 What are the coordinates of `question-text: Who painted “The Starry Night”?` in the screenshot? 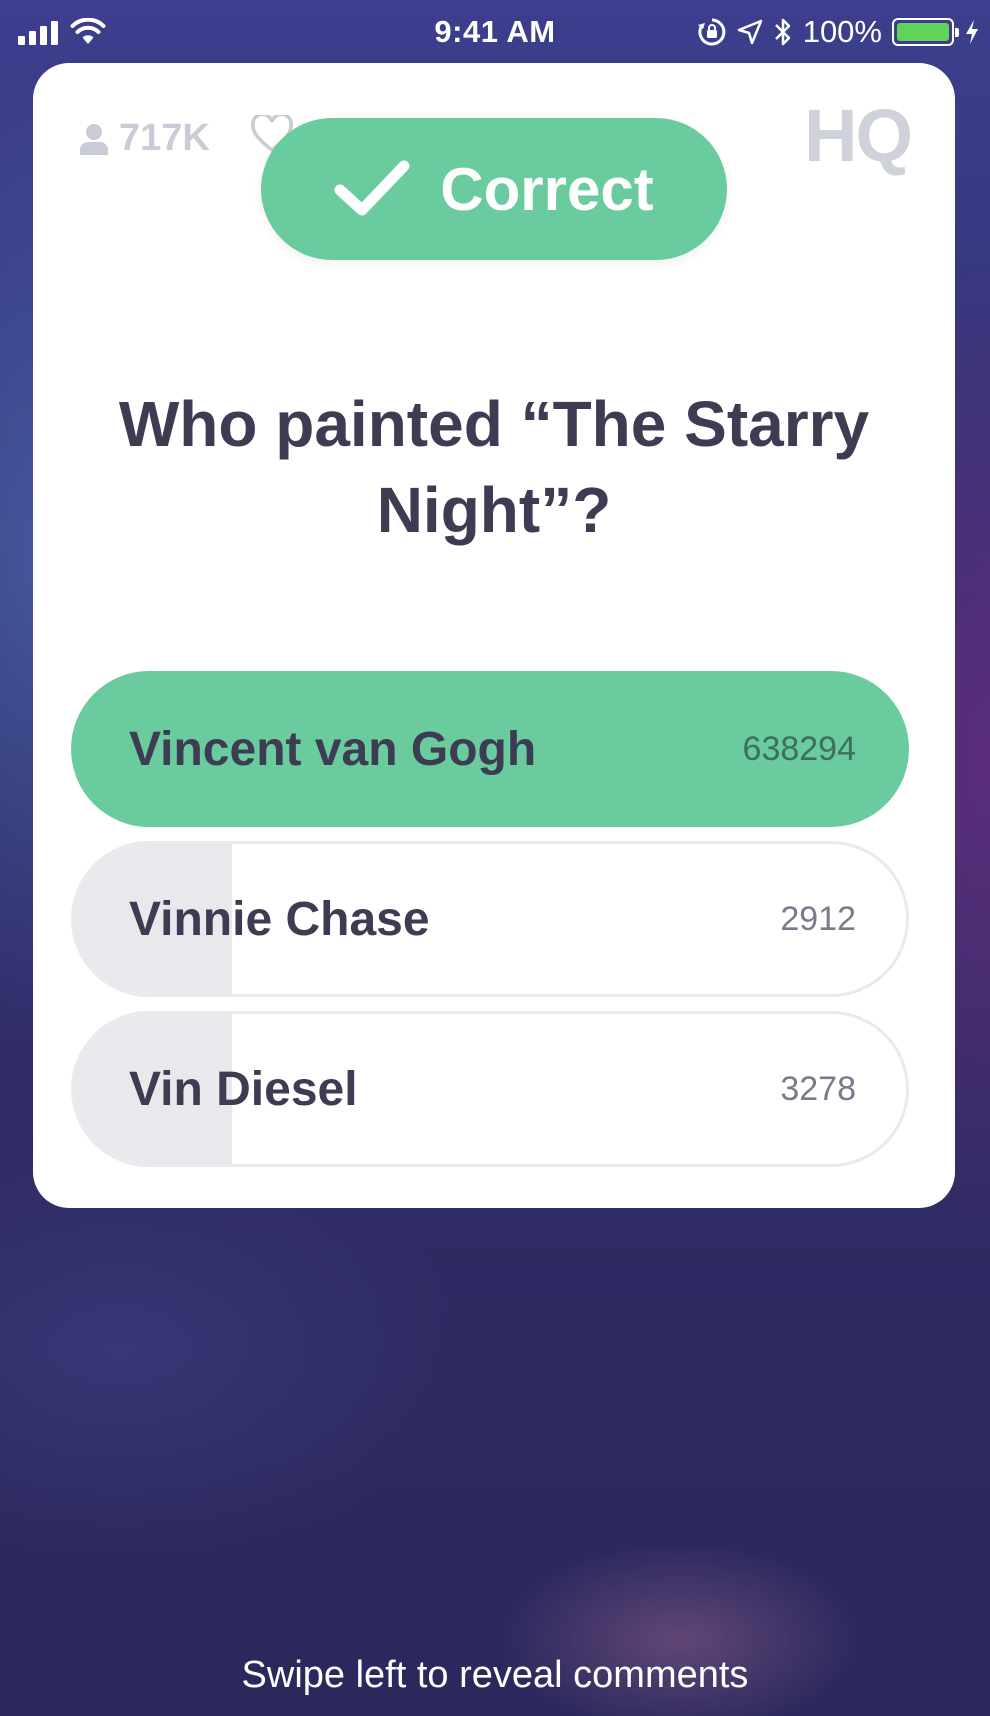 It's located at (494, 467).